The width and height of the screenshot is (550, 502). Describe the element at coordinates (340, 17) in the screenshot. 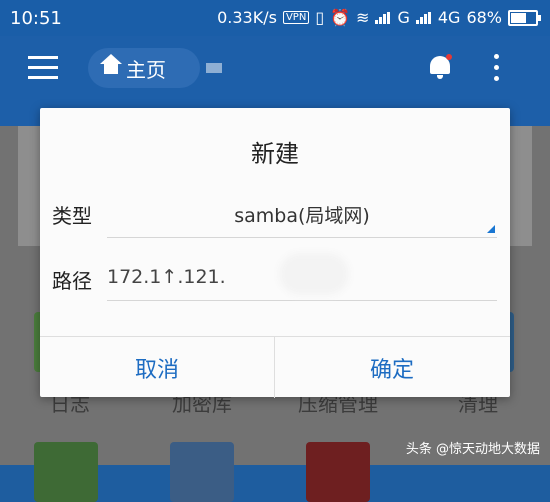

I see `alarm-icon: ⏰` at that location.